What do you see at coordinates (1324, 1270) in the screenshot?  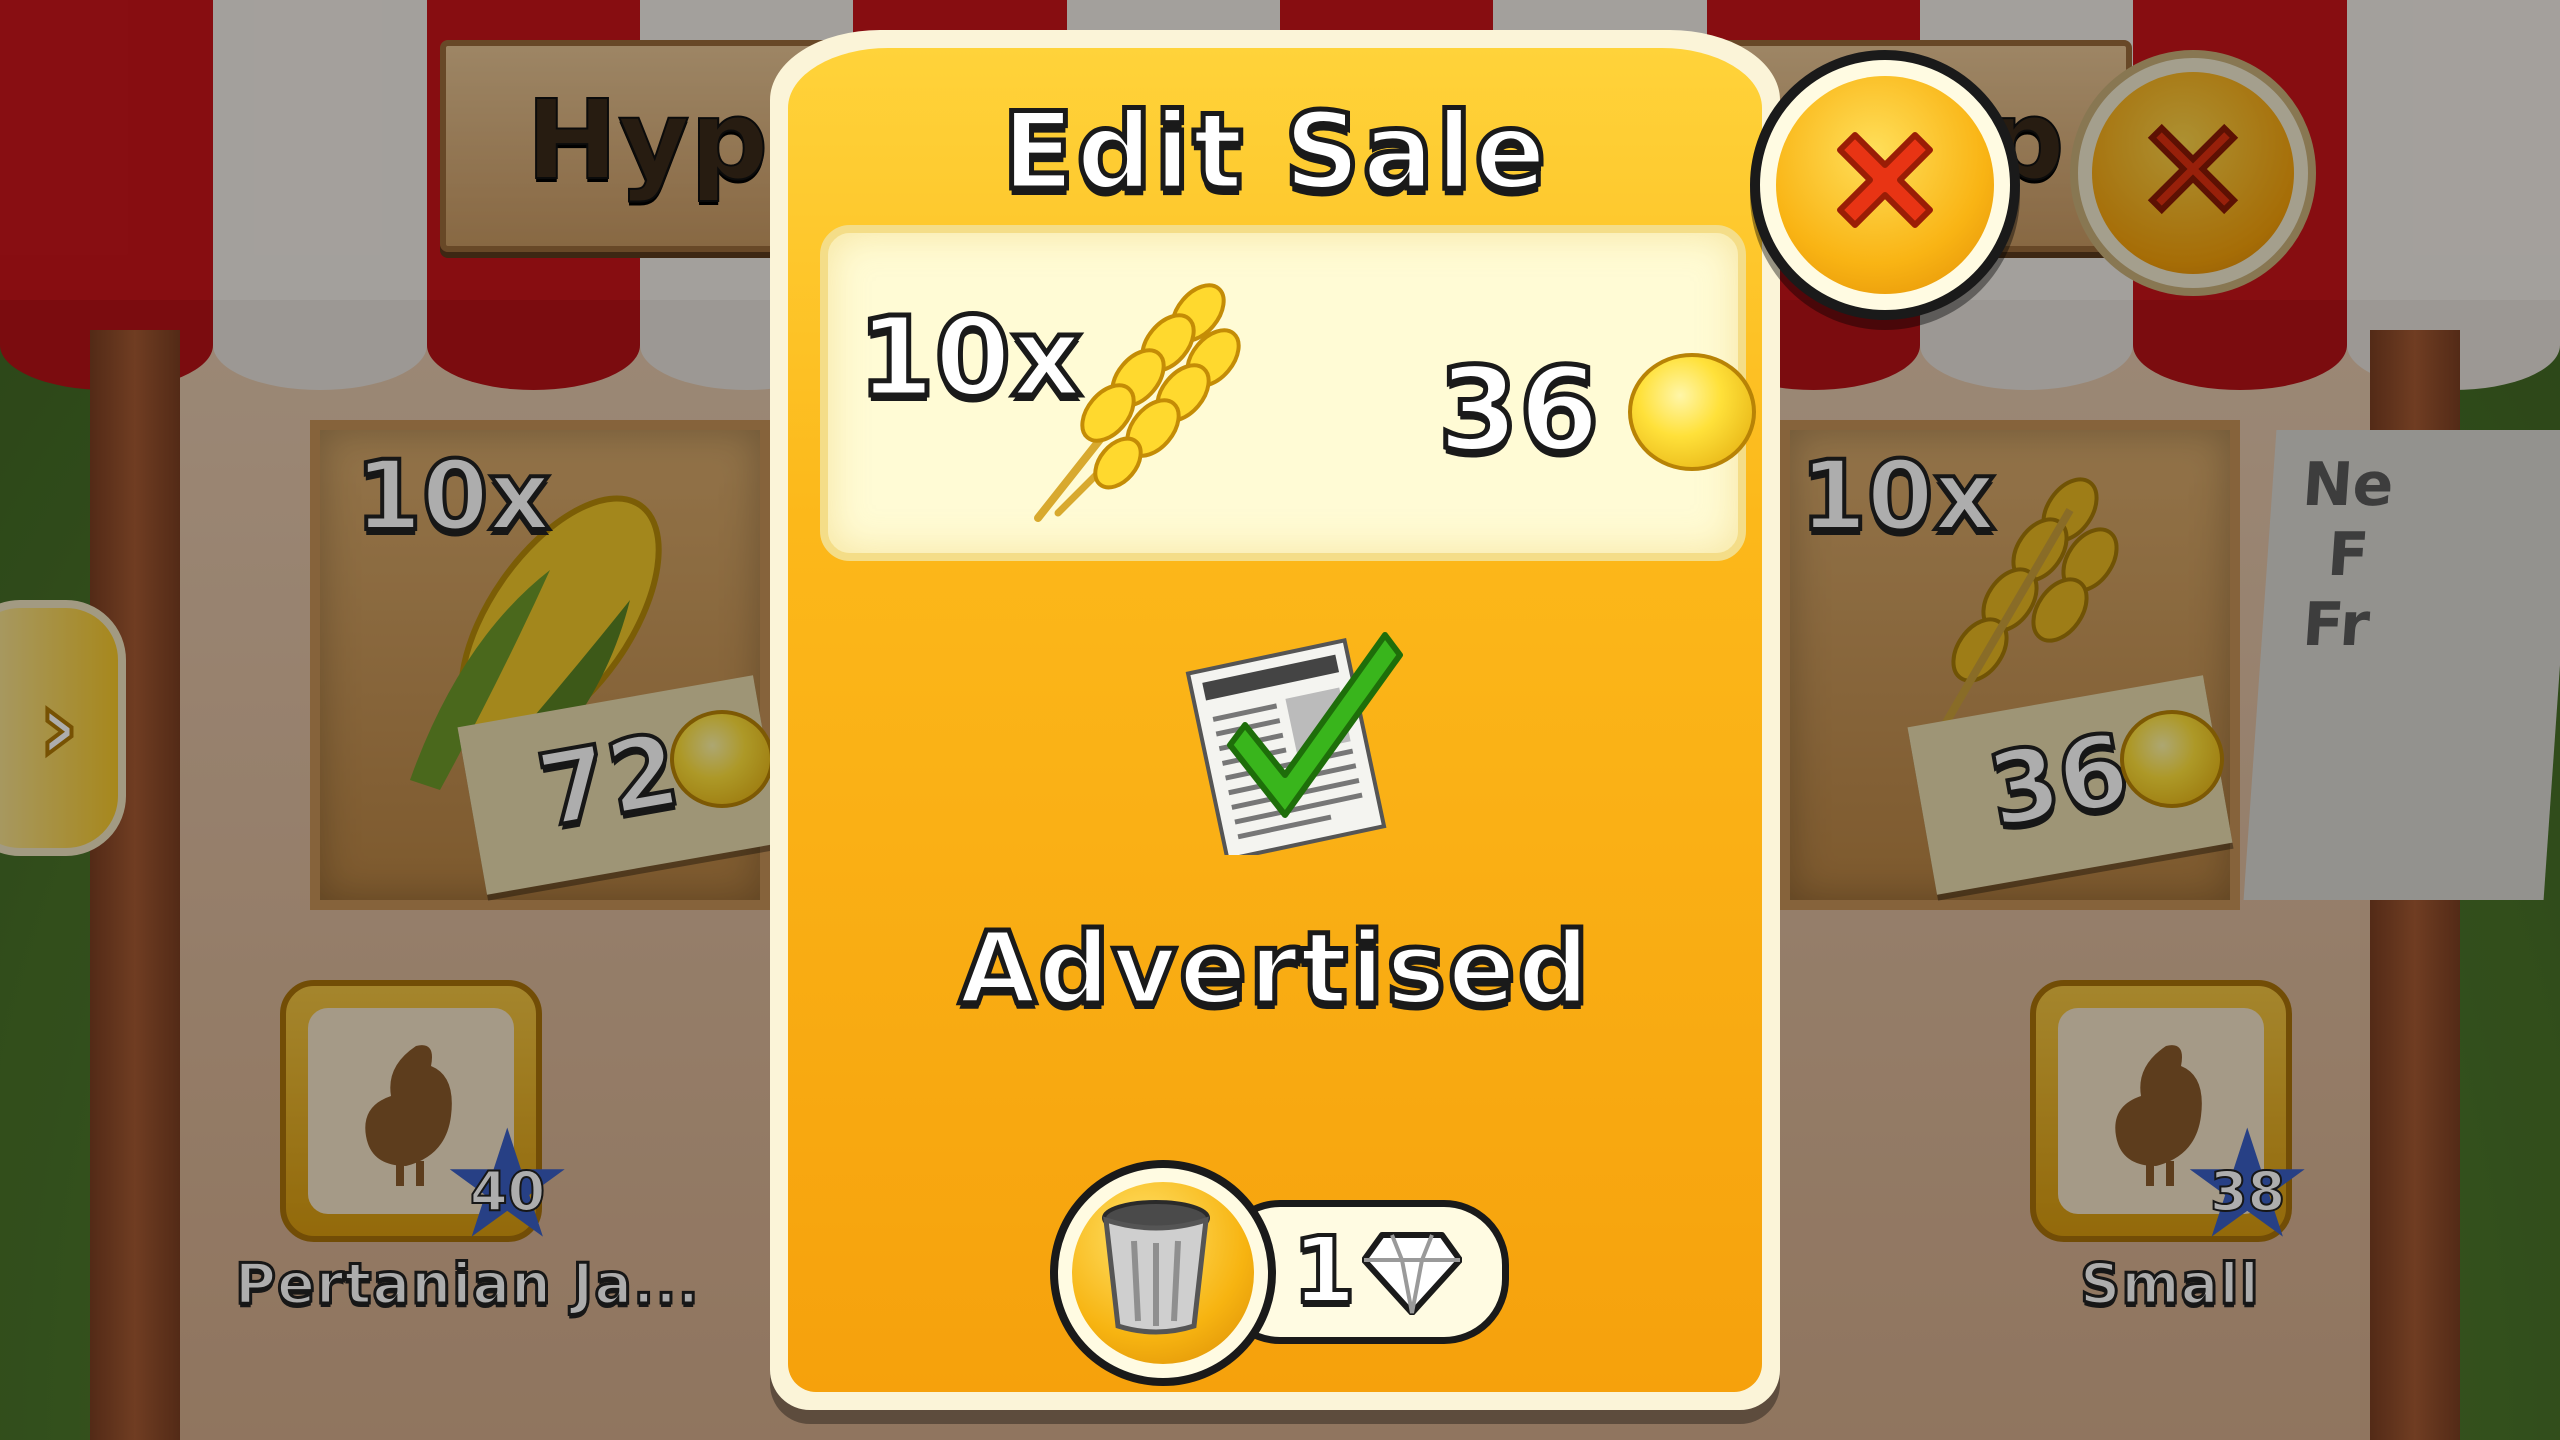 I see `delete-cost-value: 1` at bounding box center [1324, 1270].